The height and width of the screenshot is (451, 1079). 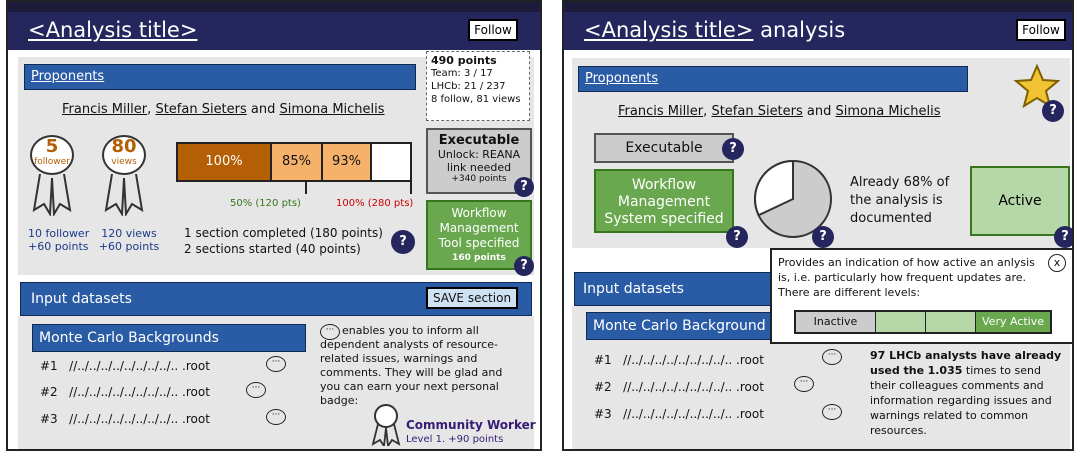 What do you see at coordinates (124, 155) in the screenshot?
I see `views-badge: 80 views` at bounding box center [124, 155].